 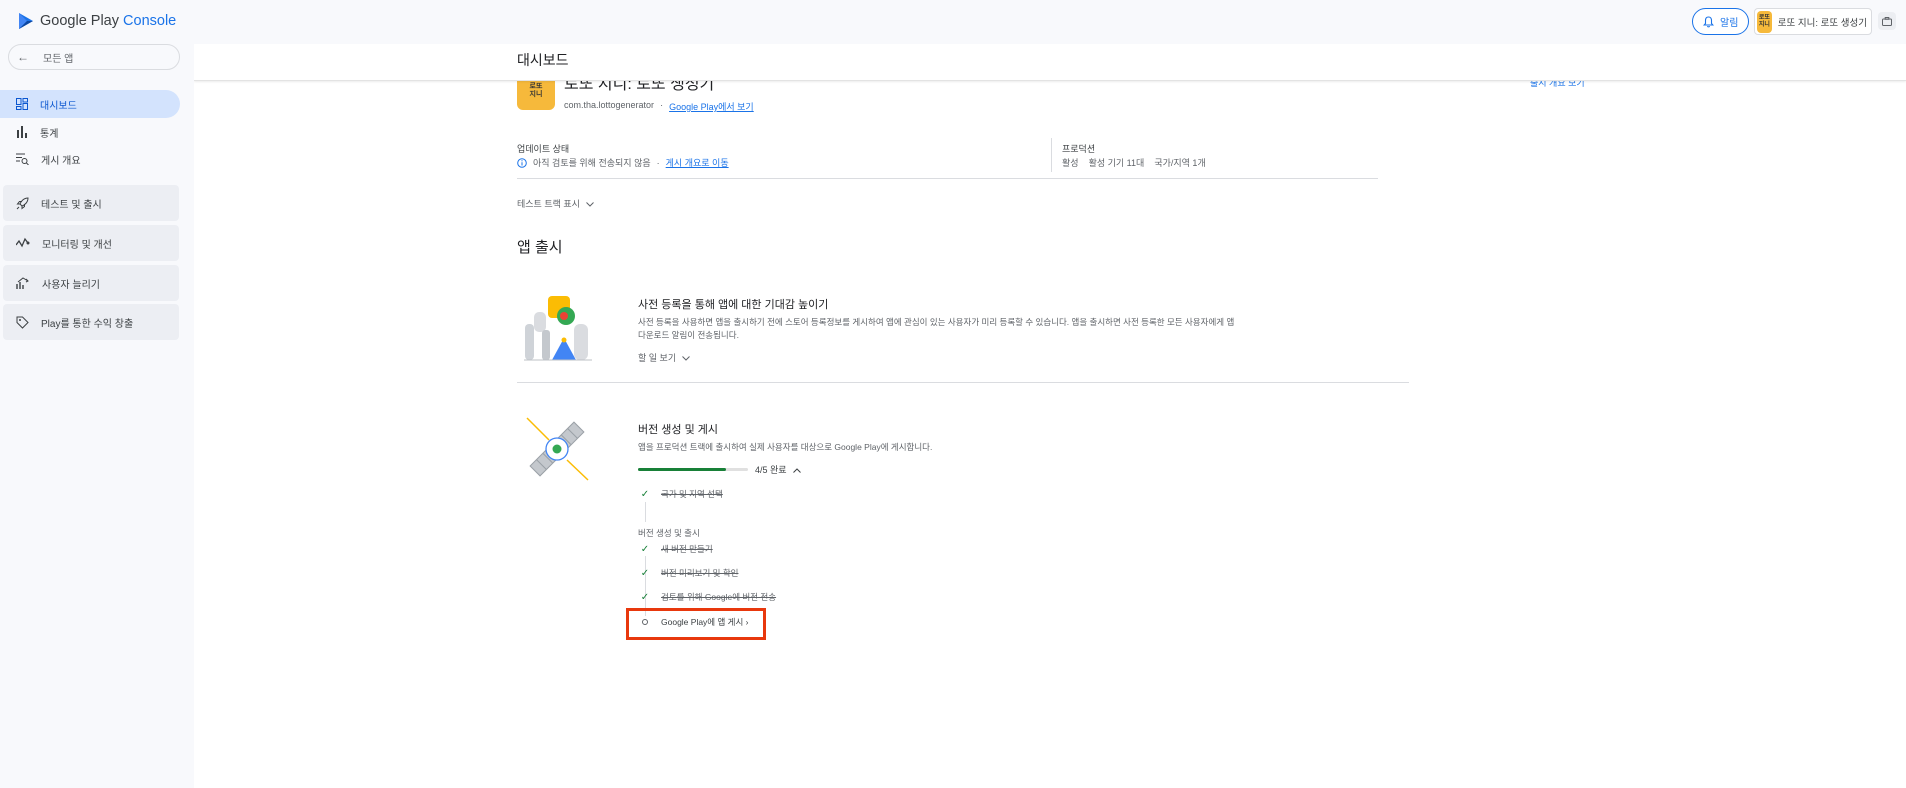 I want to click on briefcase-button, so click(x=1887, y=21).